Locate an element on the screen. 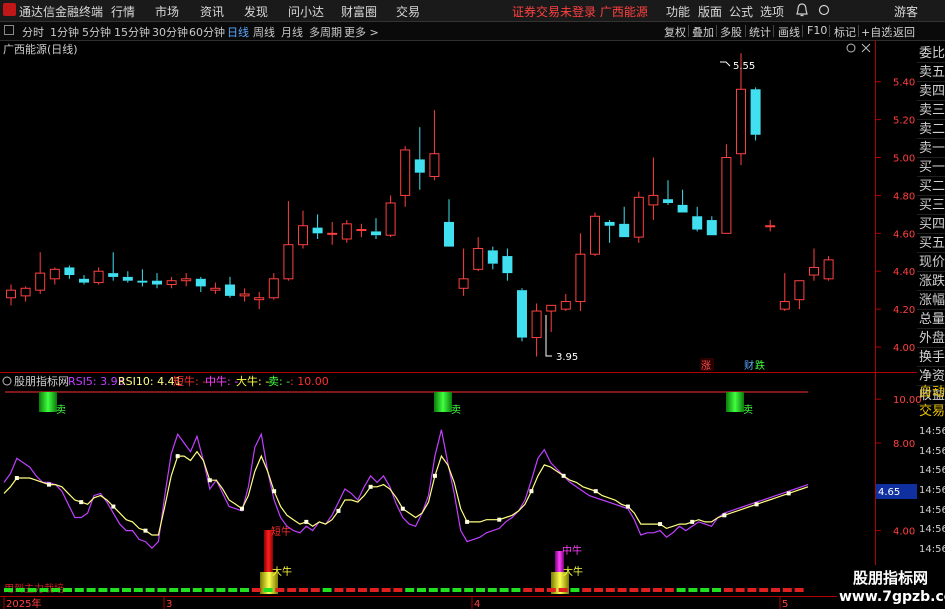 The image size is (945, 609). indicator-tick-label: 8.00 is located at coordinates (904, 444).